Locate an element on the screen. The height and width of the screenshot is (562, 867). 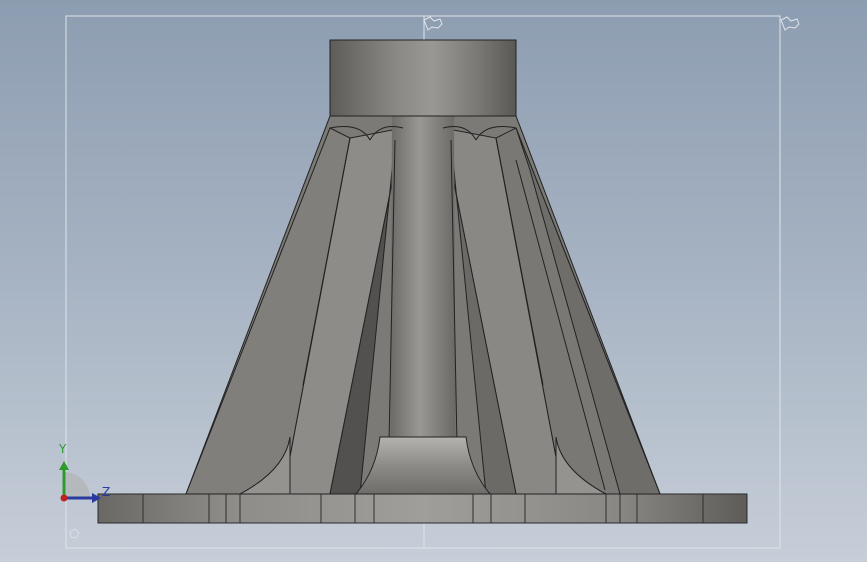
axis-x-dot-icon is located at coordinates (64, 498).